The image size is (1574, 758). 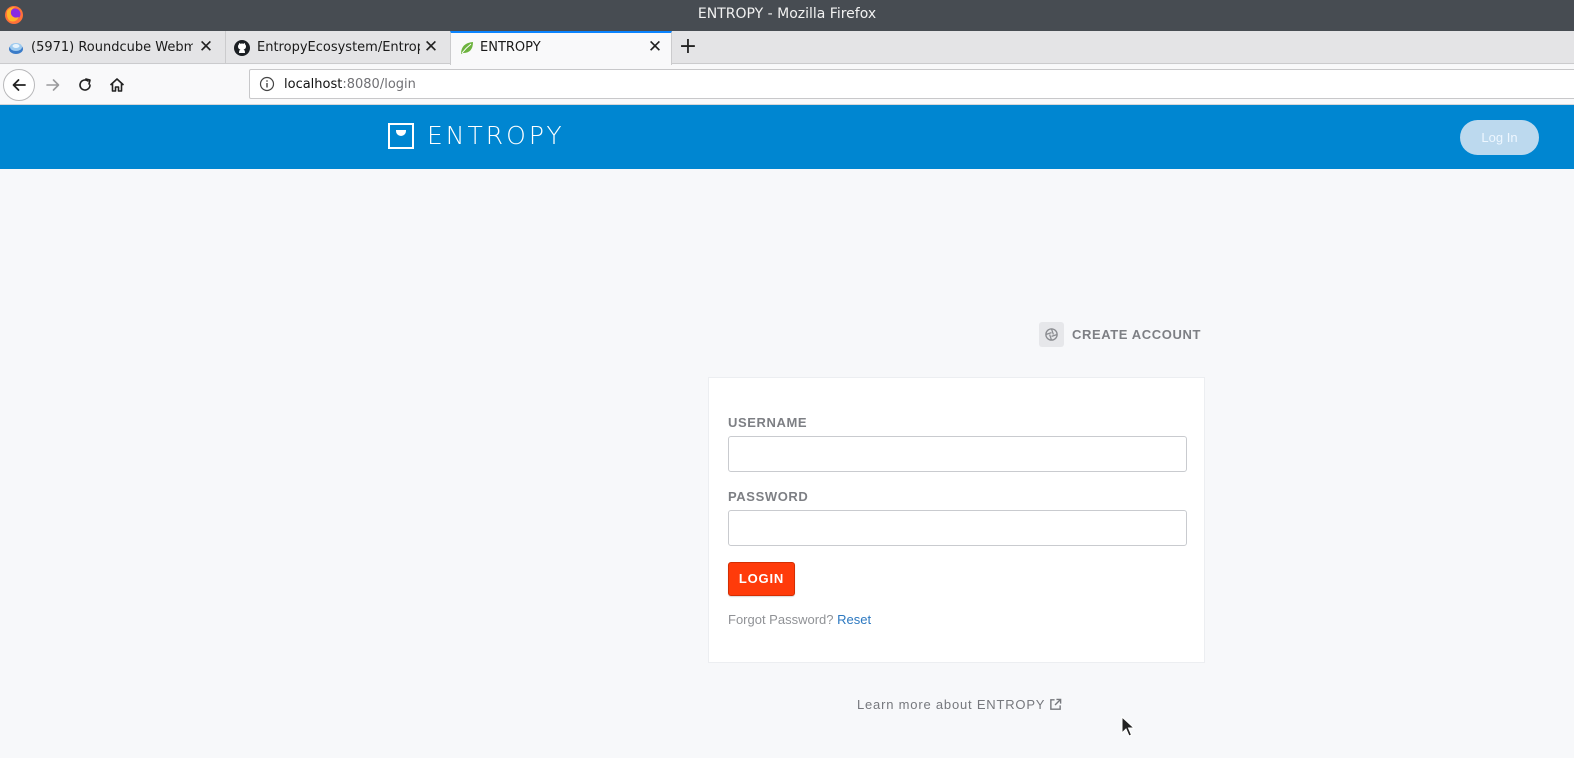 I want to click on url-host: localhost, so click(x=313, y=84).